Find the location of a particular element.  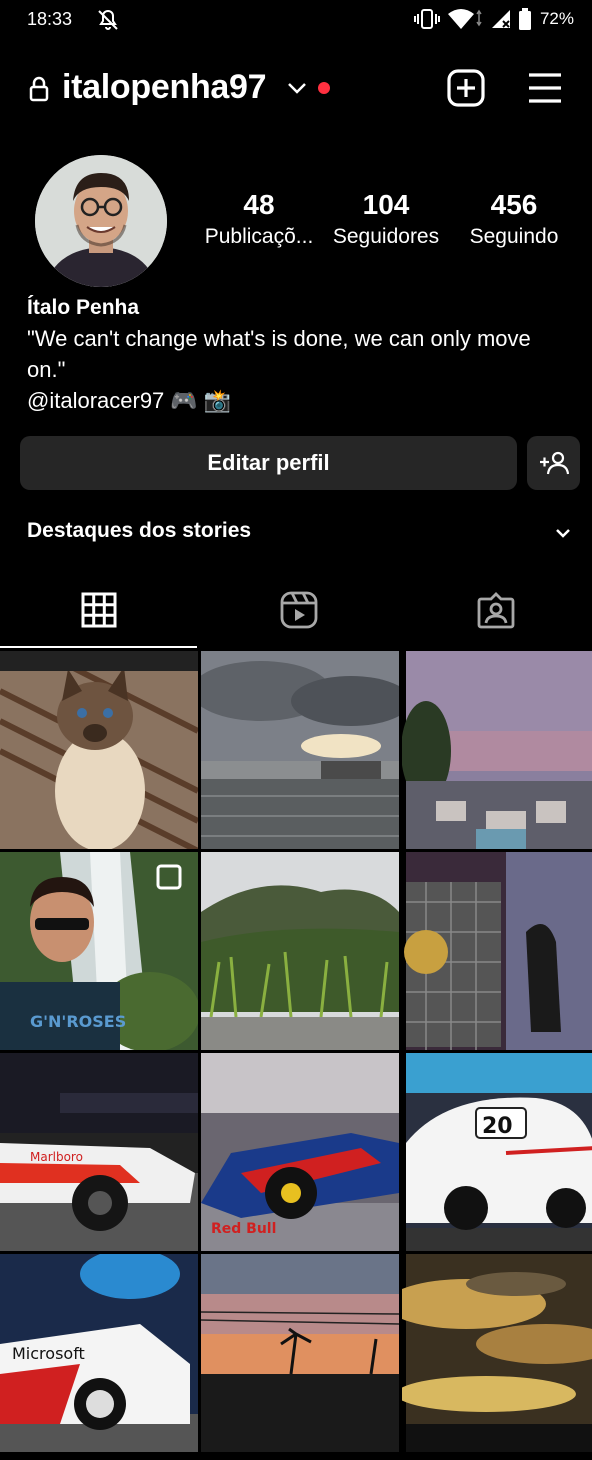

tab-tagged is located at coordinates (496, 610).